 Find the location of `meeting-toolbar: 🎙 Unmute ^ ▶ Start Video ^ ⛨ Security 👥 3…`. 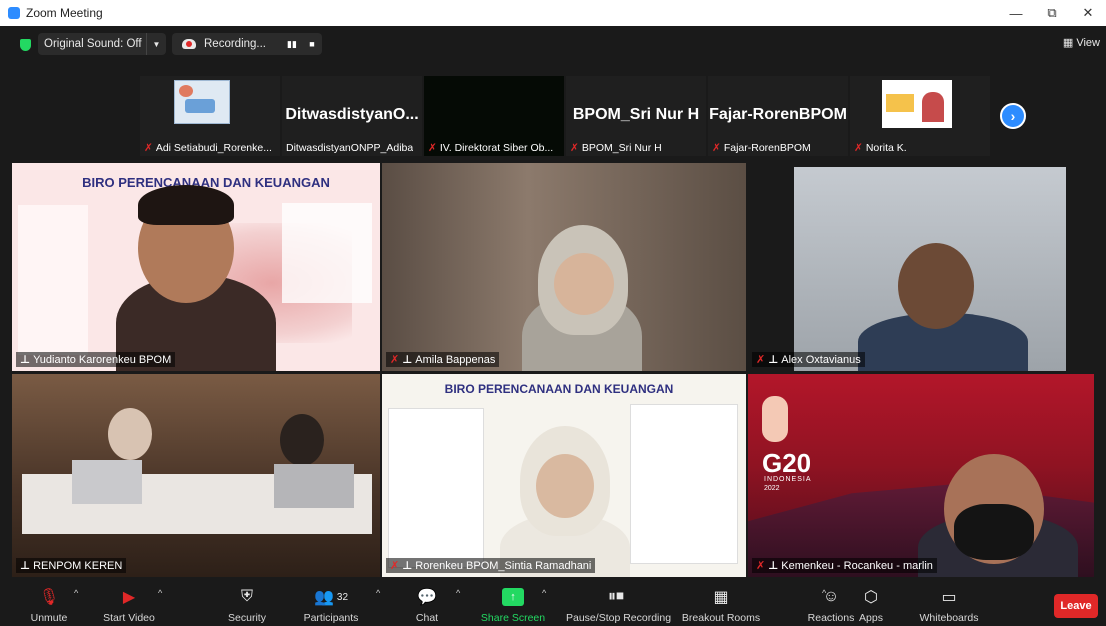

meeting-toolbar: 🎙 Unmute ^ ▶ Start Video ^ ⛨ Security 👥 3… is located at coordinates (553, 602).